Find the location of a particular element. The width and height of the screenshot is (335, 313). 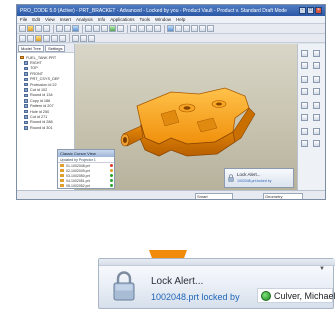

tree-item-label: Cut id 271 is located at coordinates (39, 116).